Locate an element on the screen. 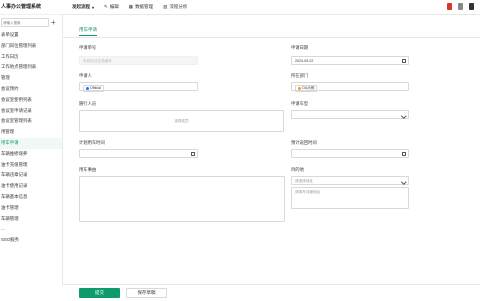  destination-detail-textarea: 请填写详细地址 is located at coordinates (350, 198).